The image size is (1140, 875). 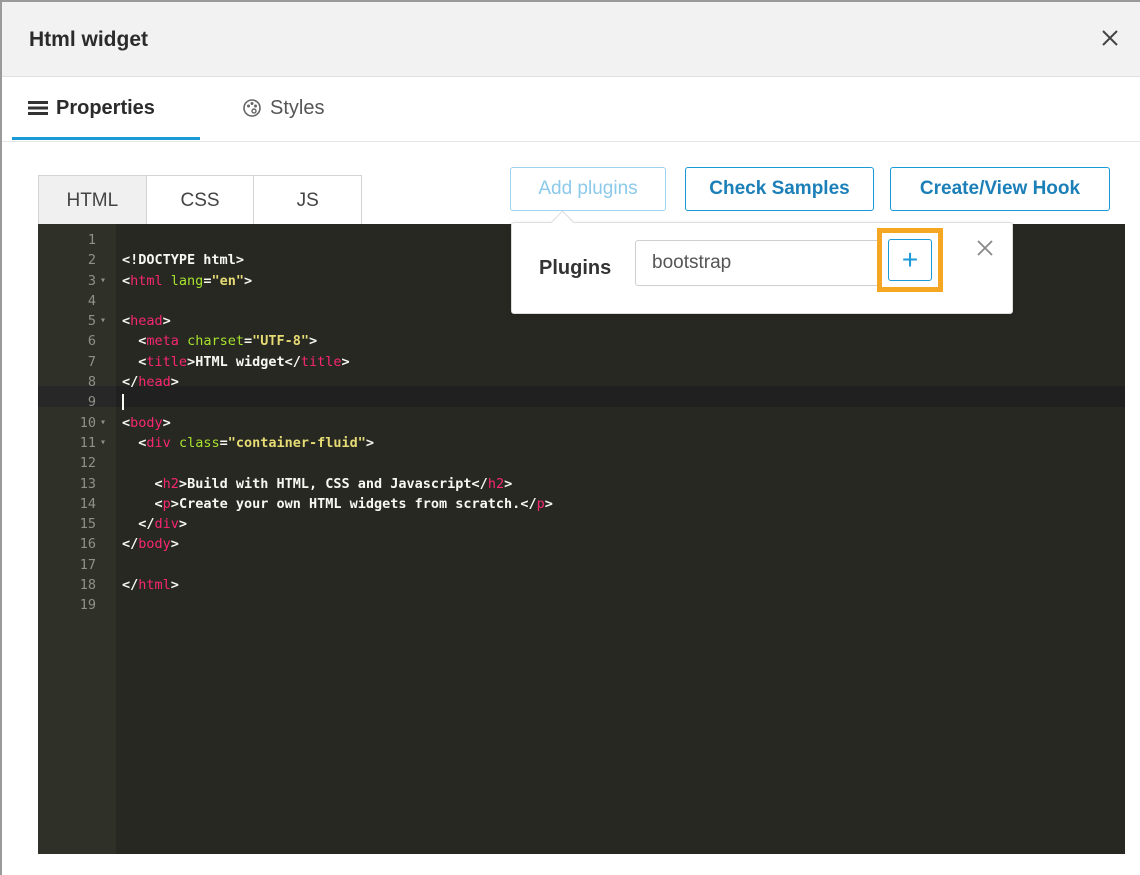 I want to click on plugins-label: Plugins, so click(x=575, y=268).